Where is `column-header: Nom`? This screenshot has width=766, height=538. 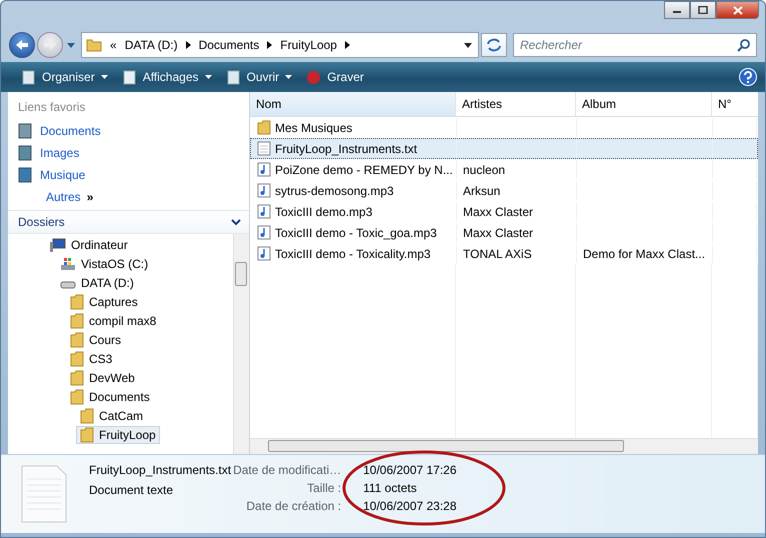 column-header: Nom is located at coordinates (353, 104).